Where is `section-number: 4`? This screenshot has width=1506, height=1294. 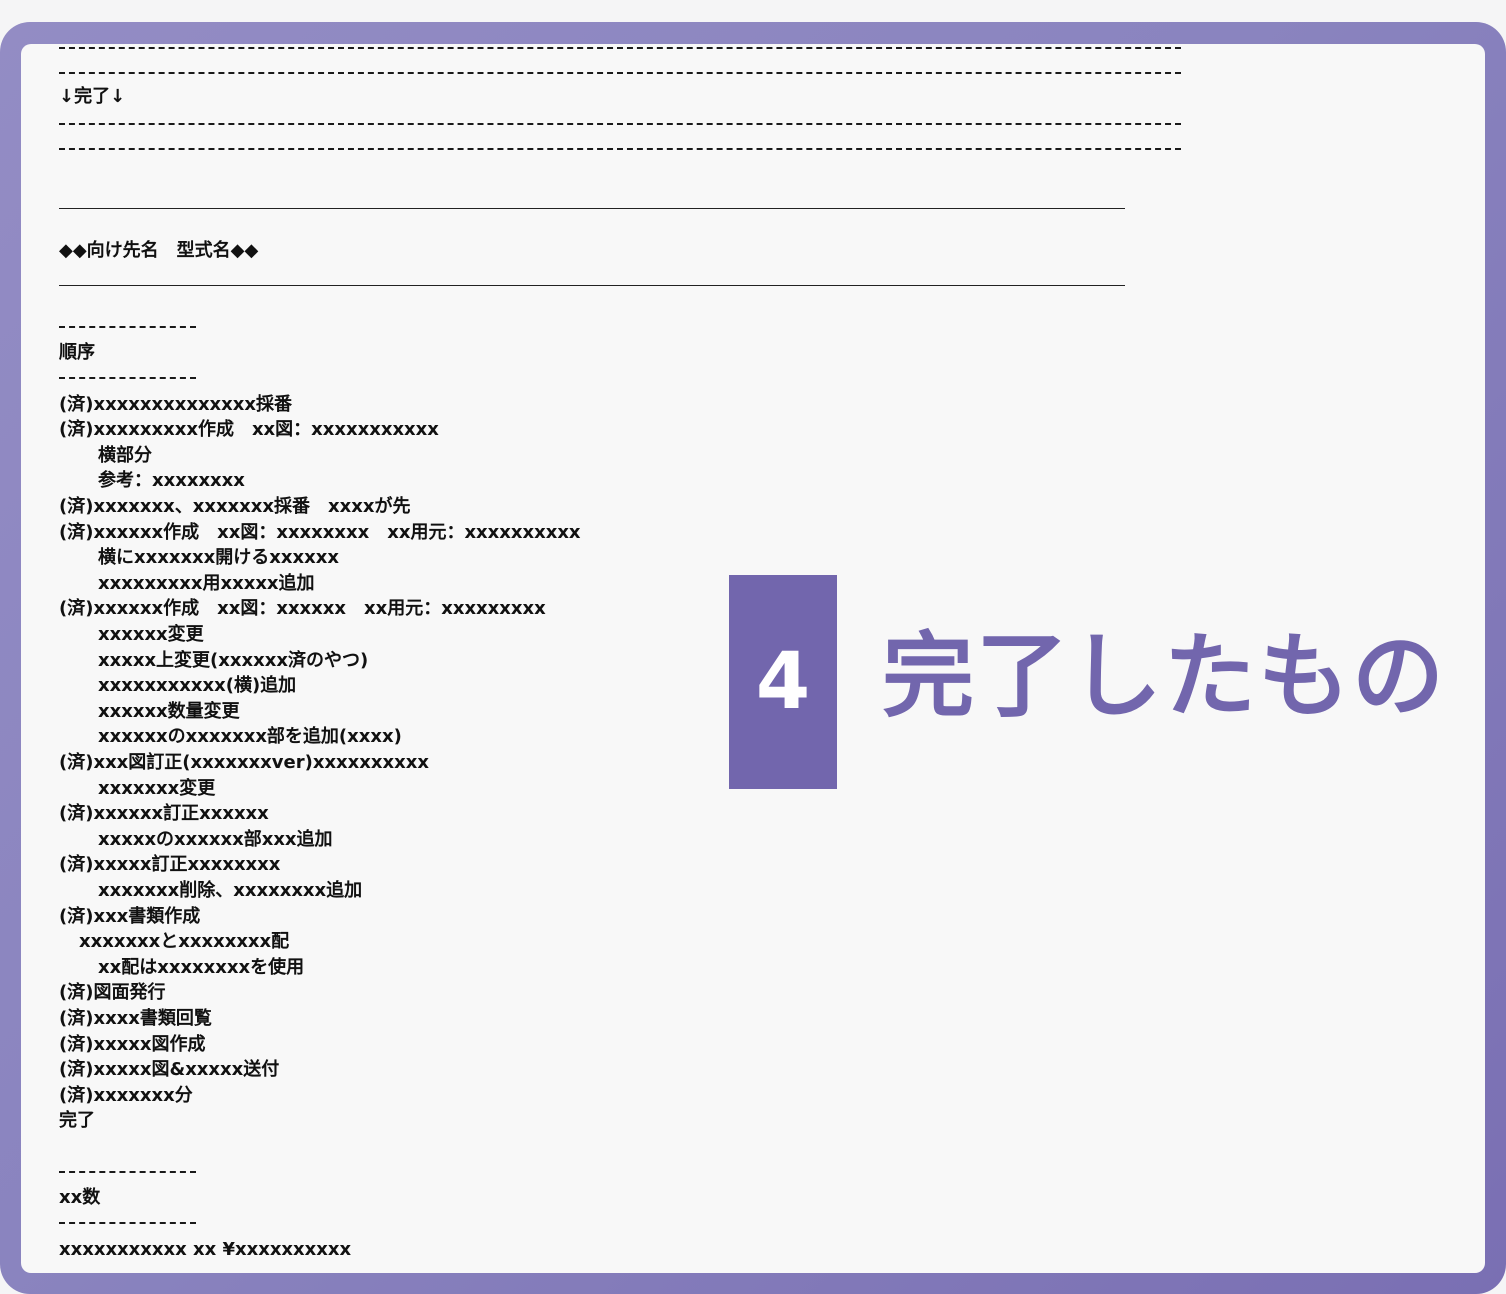
section-number: 4 is located at coordinates (783, 682).